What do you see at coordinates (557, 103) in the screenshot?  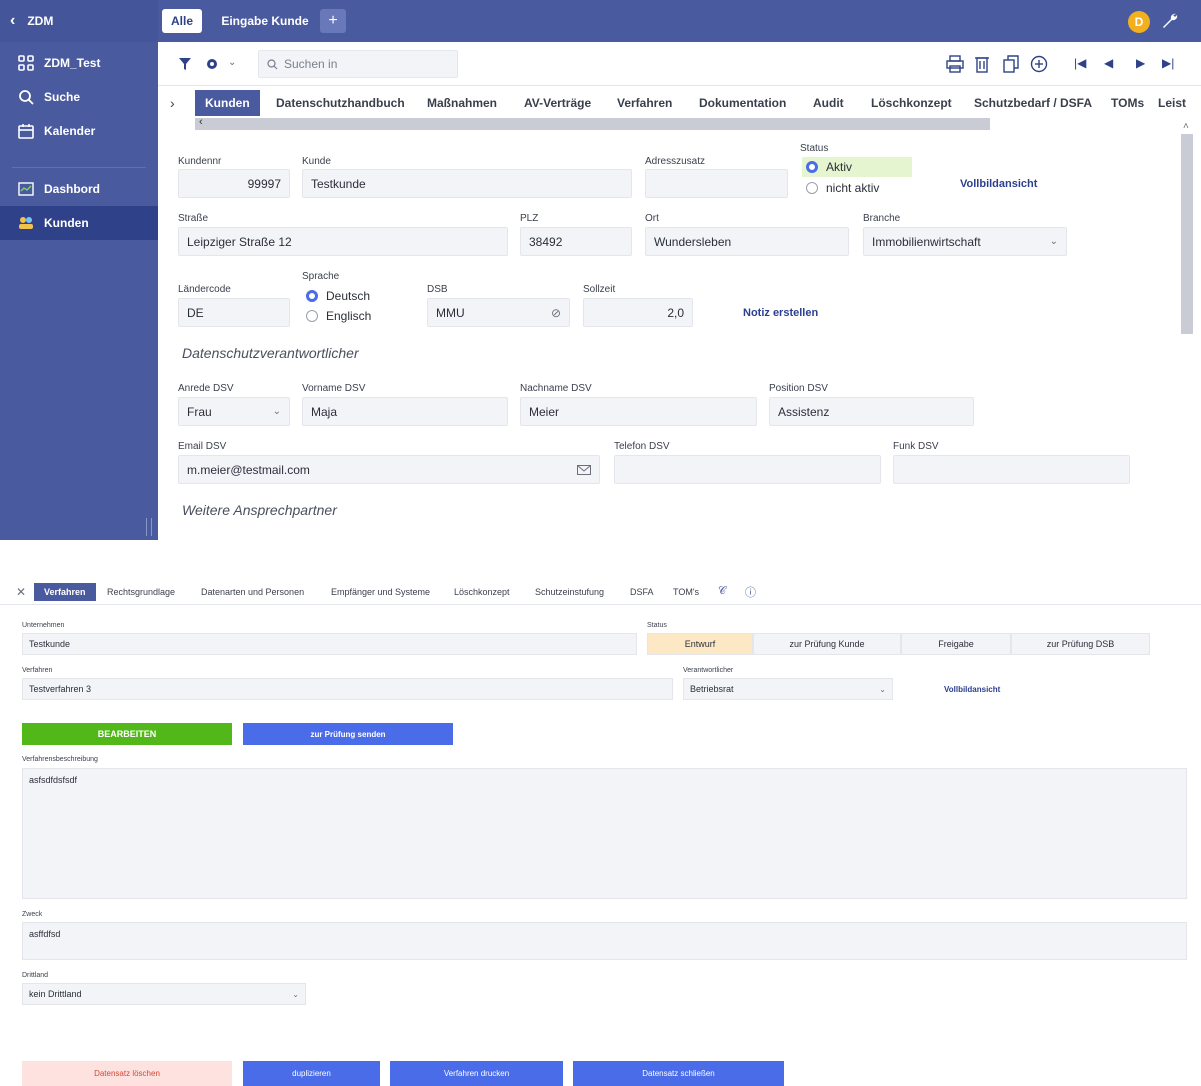 I see `tab-av-vertraege: AV-Verträge` at bounding box center [557, 103].